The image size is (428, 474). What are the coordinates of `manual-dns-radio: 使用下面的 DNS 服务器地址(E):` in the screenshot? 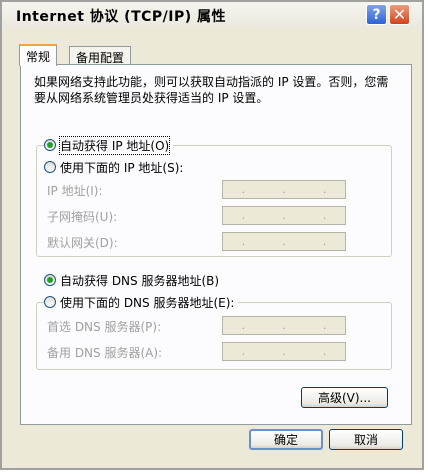 It's located at (141, 302).